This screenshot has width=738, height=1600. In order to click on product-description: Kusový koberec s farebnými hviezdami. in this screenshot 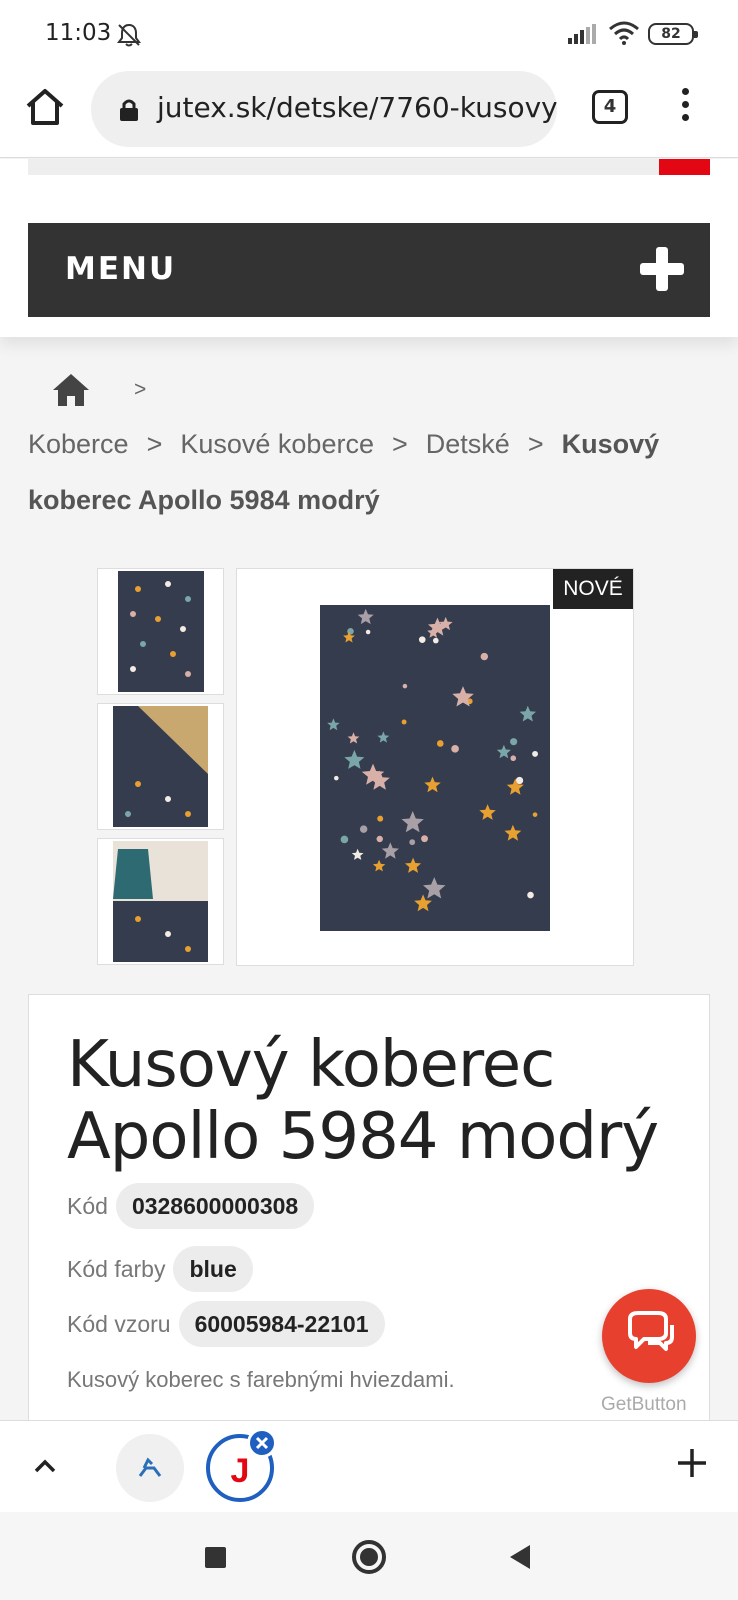, I will do `click(261, 1379)`.